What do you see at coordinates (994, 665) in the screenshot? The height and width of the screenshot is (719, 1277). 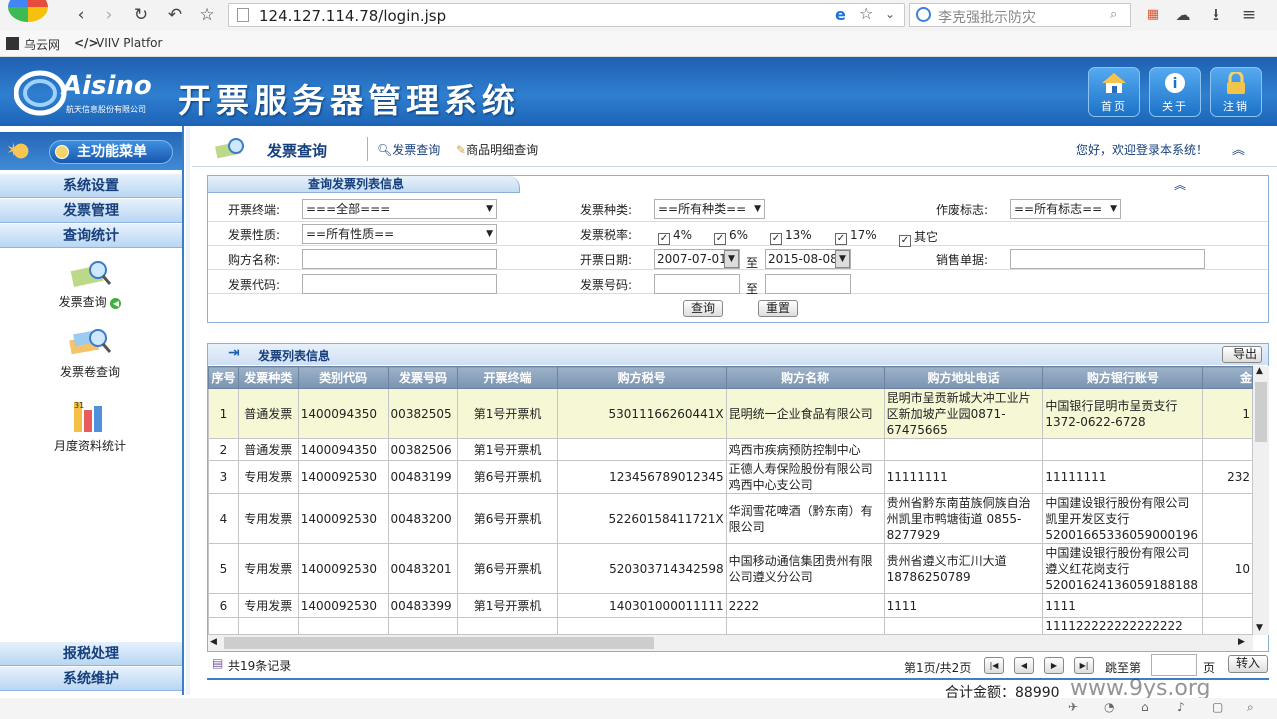 I see `first-page-button: |◀` at bounding box center [994, 665].